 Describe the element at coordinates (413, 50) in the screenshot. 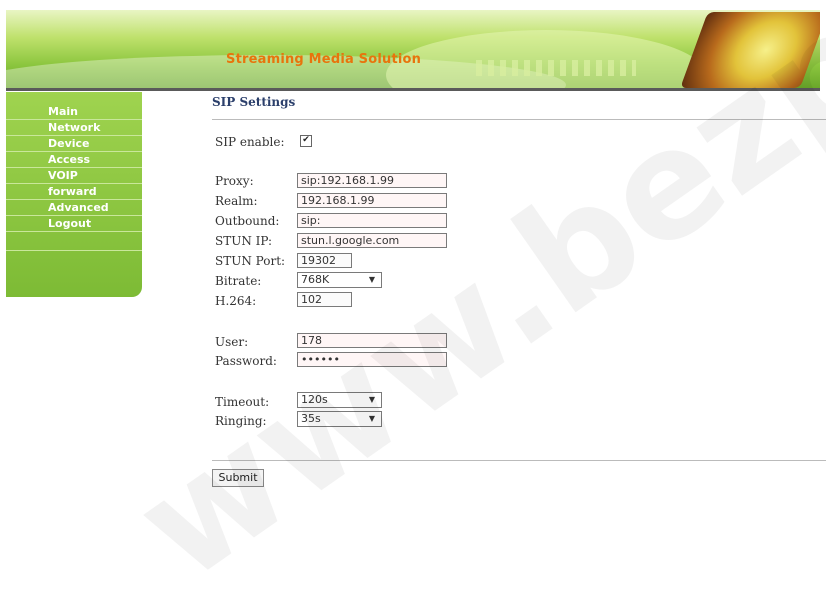

I see `header-banner: Streaming Media Solution` at that location.